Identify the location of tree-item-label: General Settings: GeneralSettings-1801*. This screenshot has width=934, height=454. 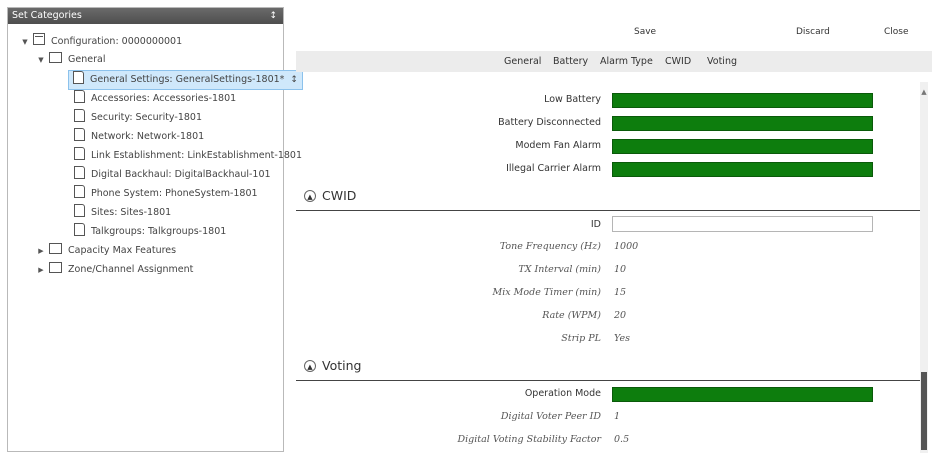
(187, 79).